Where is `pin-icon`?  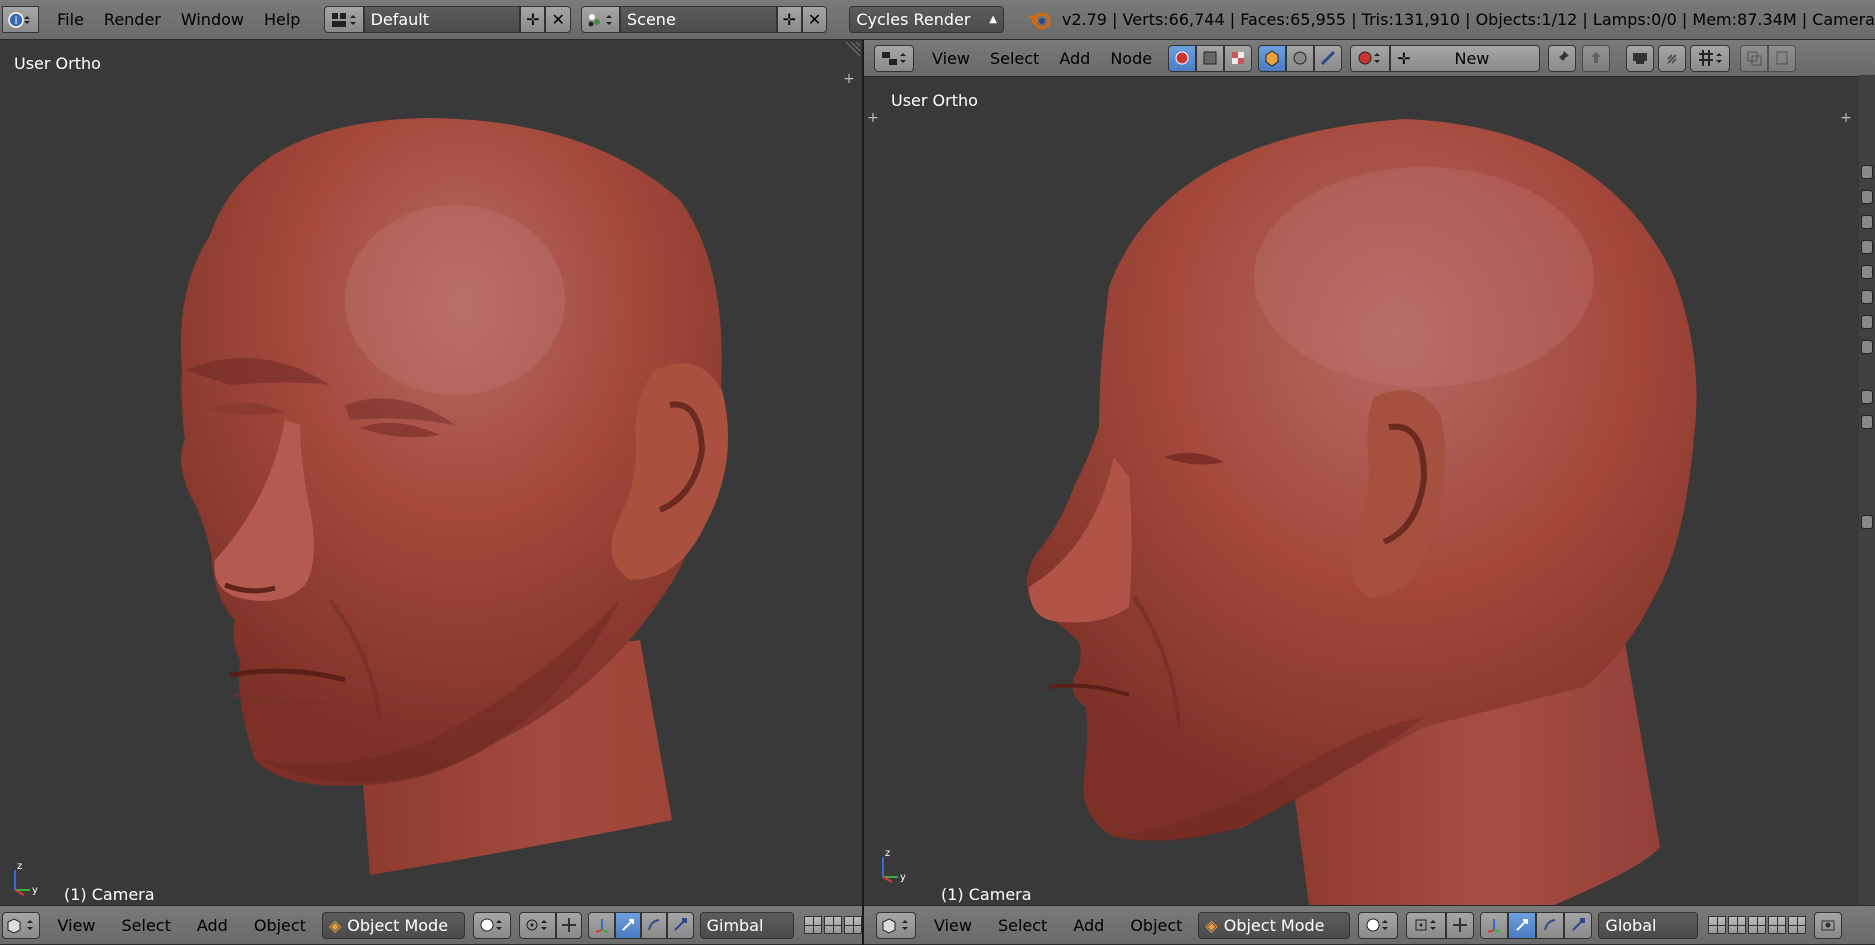 pin-icon is located at coordinates (1562, 58).